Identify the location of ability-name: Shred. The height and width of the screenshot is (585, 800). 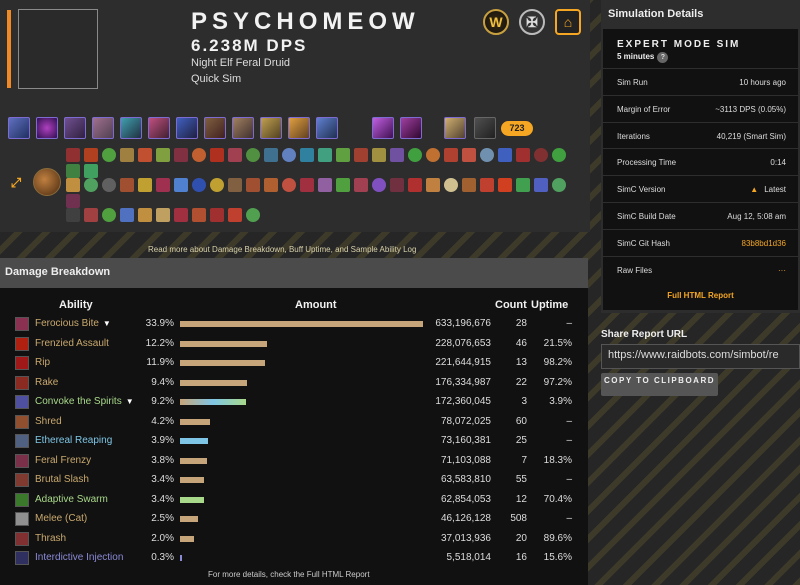
(48, 421).